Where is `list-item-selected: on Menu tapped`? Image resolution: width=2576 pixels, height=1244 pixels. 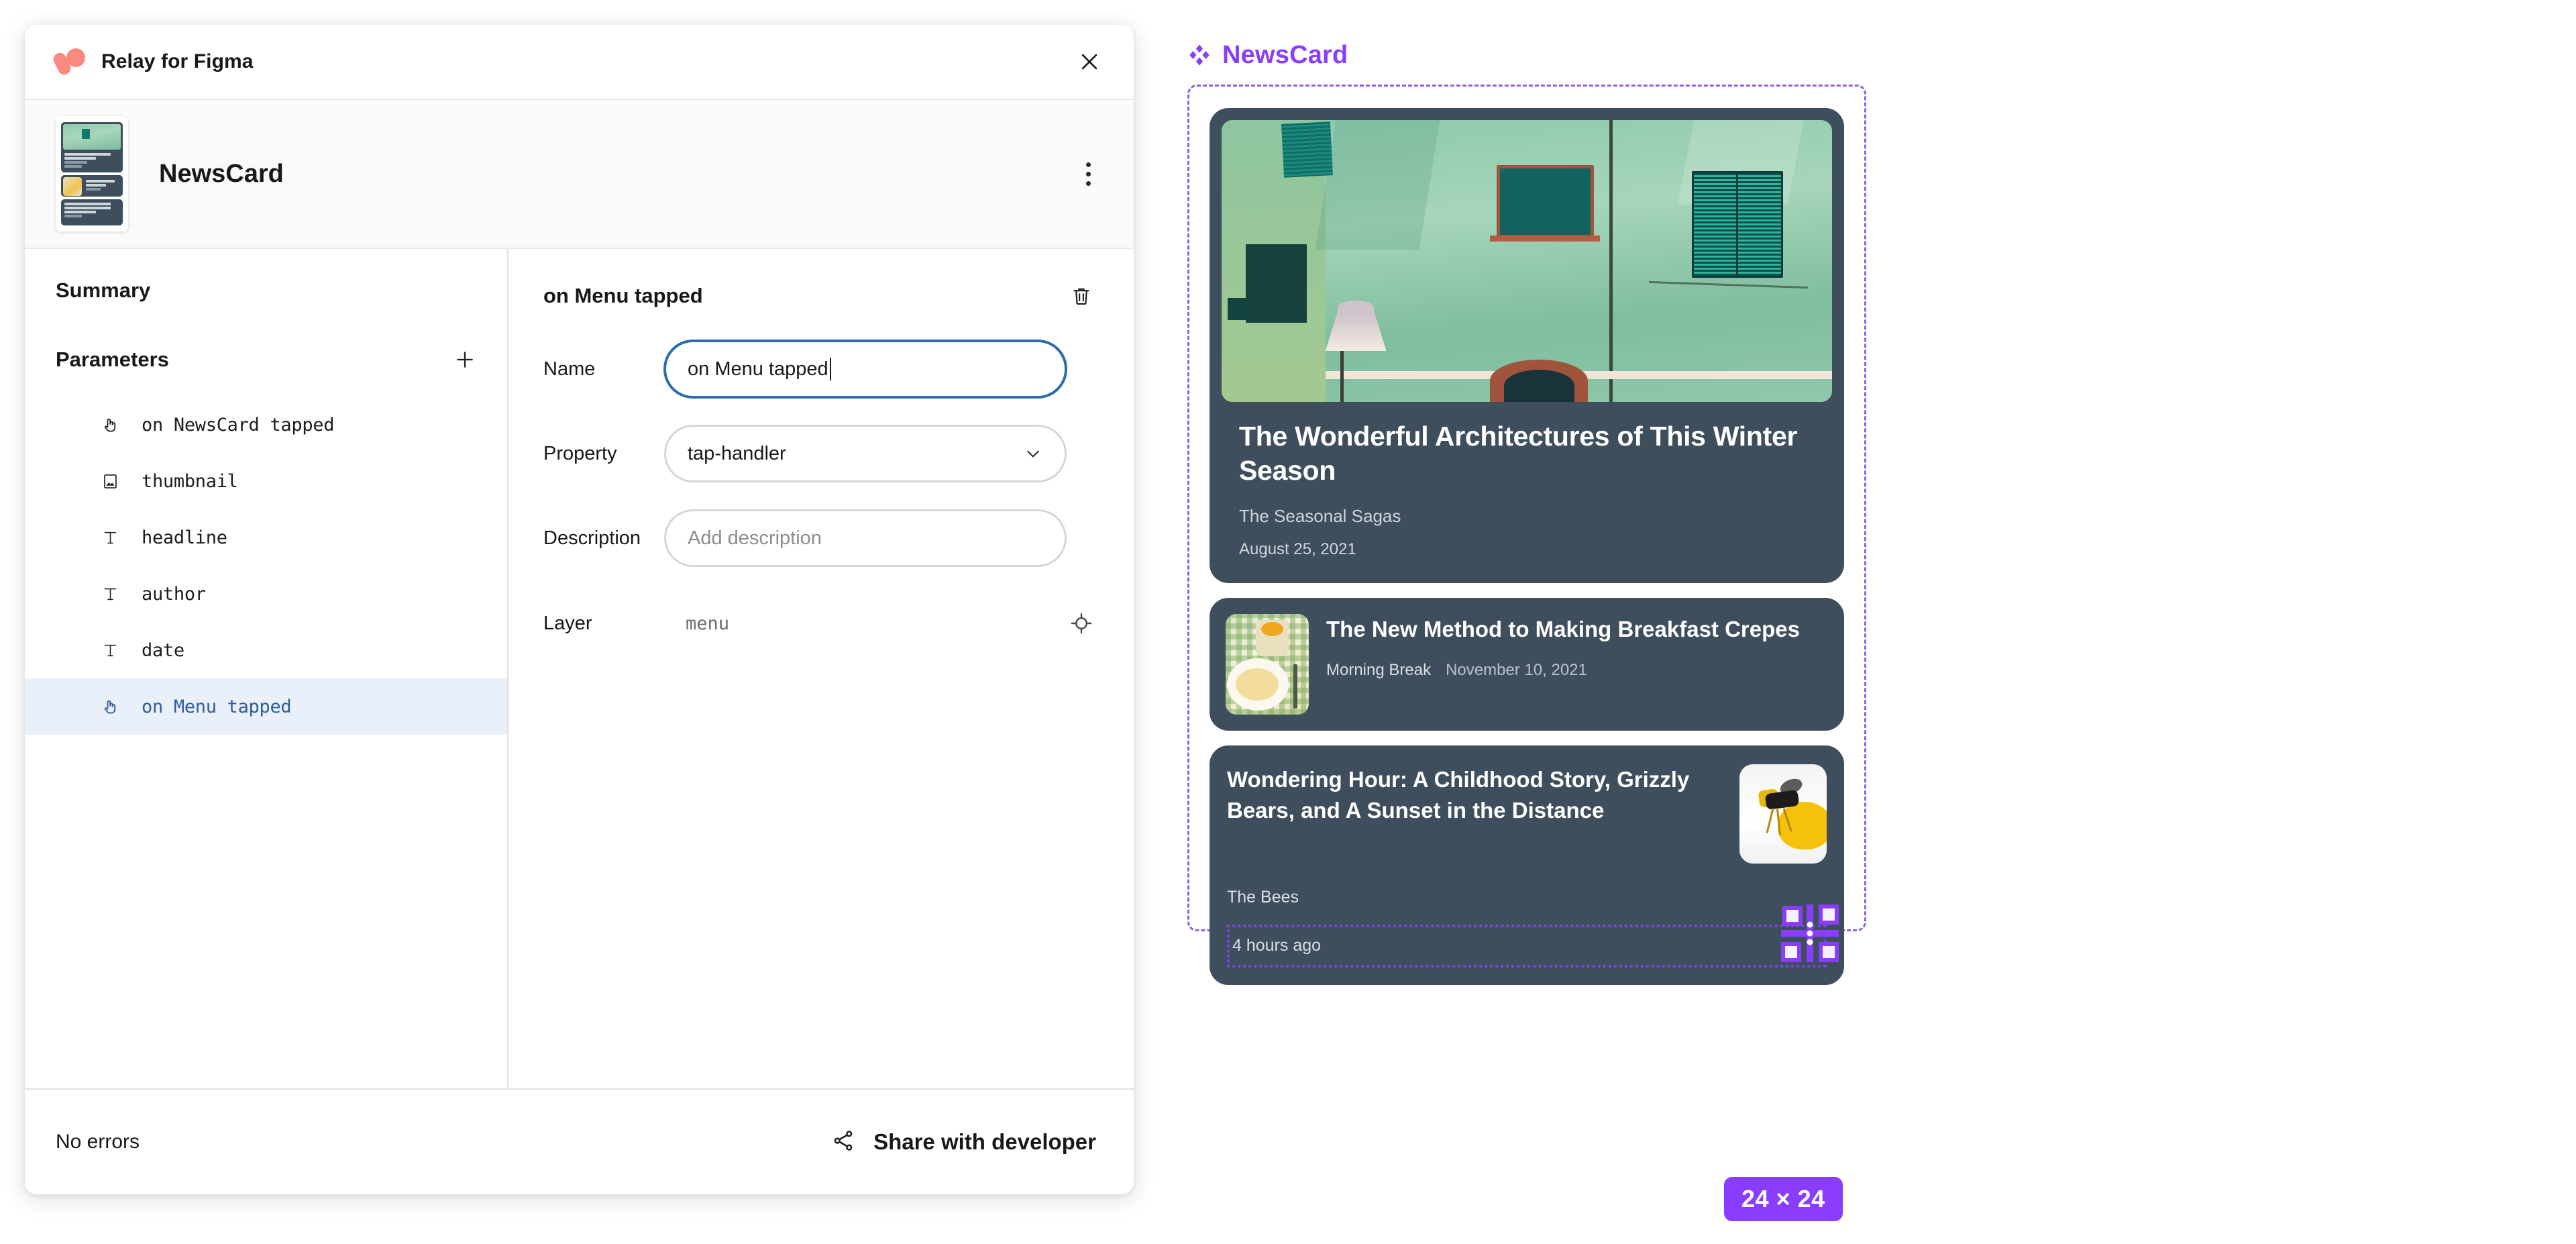
list-item-selected: on Menu tapped is located at coordinates (266, 706).